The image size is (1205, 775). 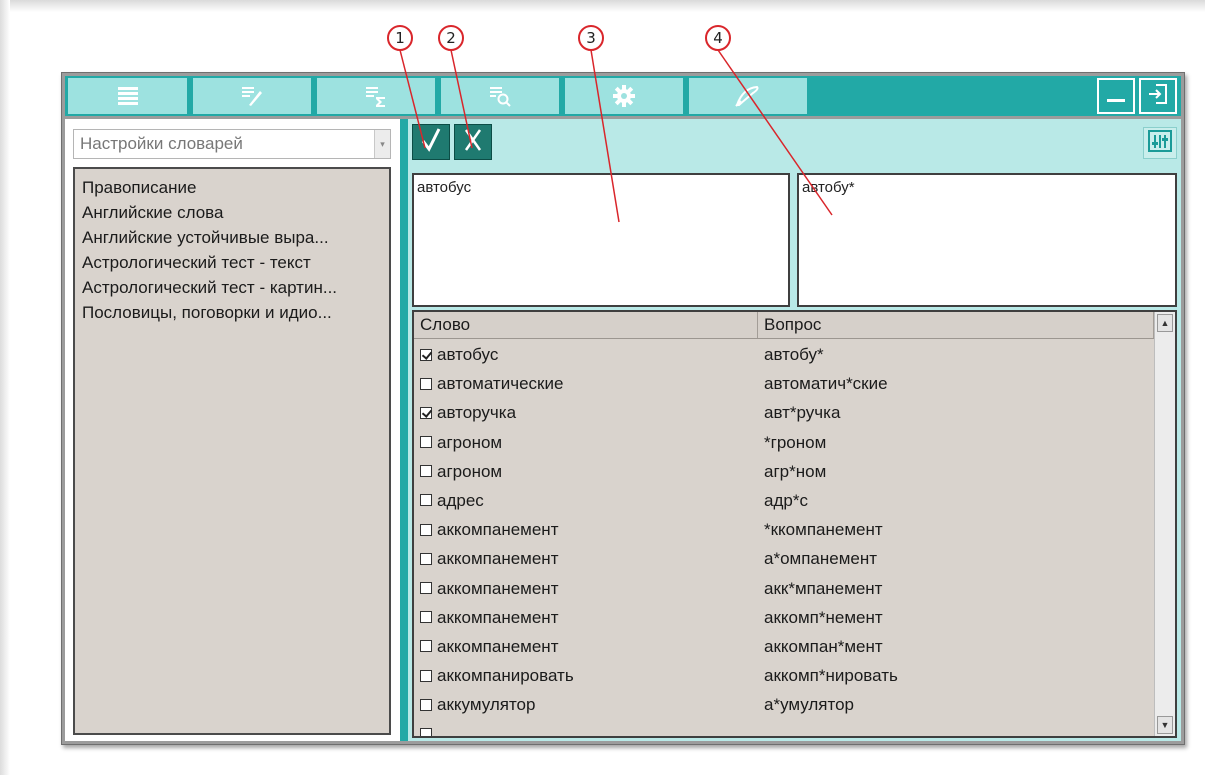 I want to click on apply-button, so click(x=431, y=142).